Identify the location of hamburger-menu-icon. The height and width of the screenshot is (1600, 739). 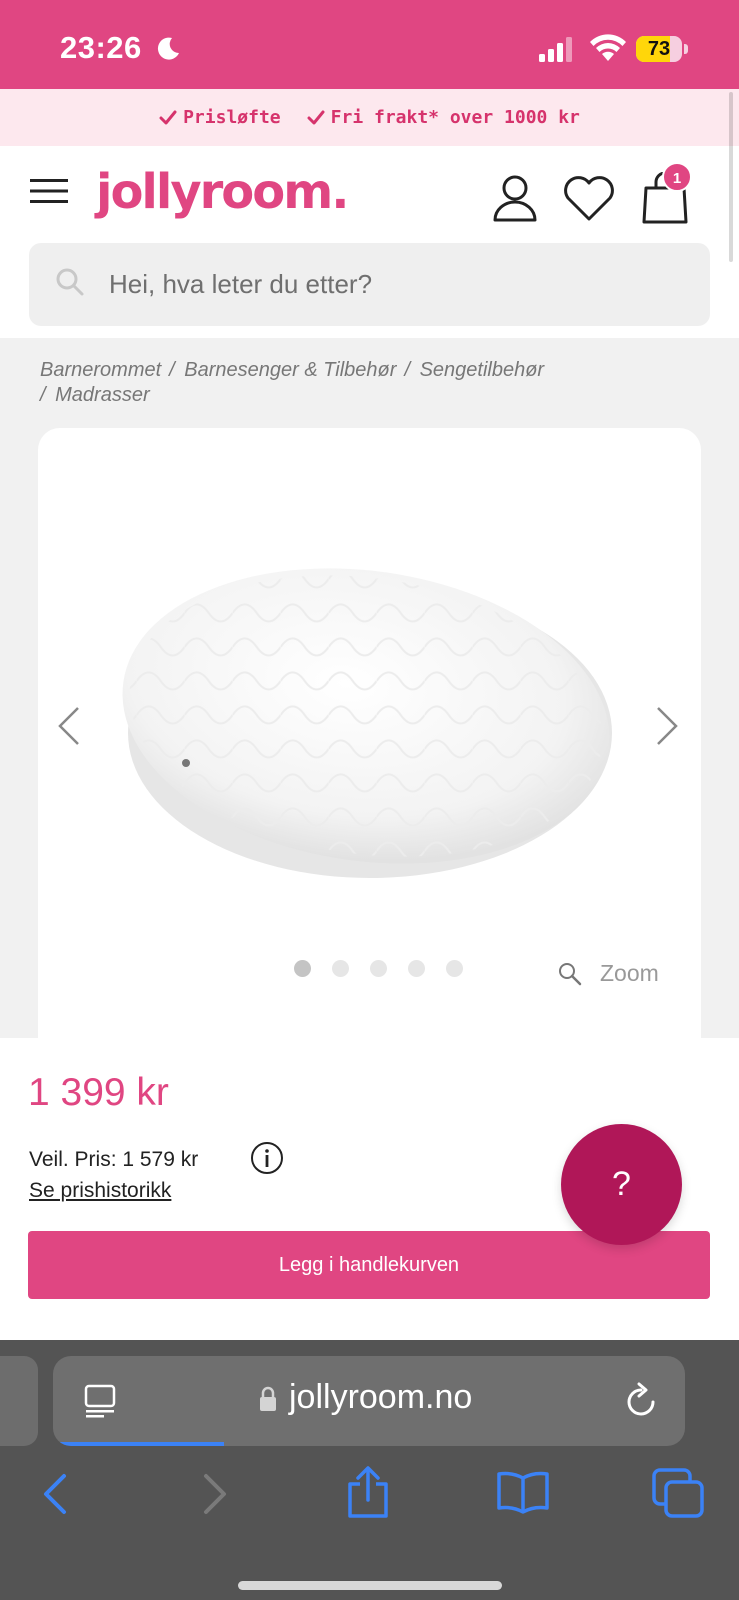
(49, 191).